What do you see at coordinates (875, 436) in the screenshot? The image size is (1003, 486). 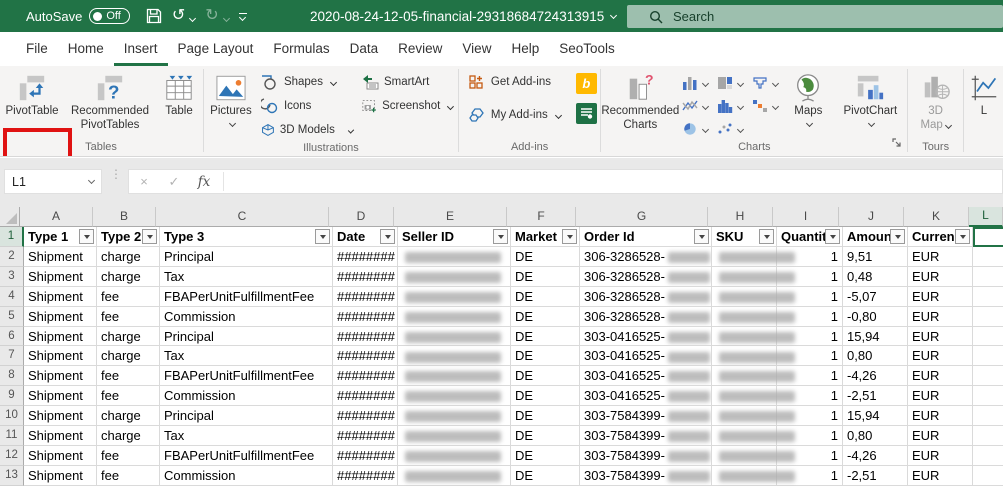 I see `cell-J11: 0,80` at bounding box center [875, 436].